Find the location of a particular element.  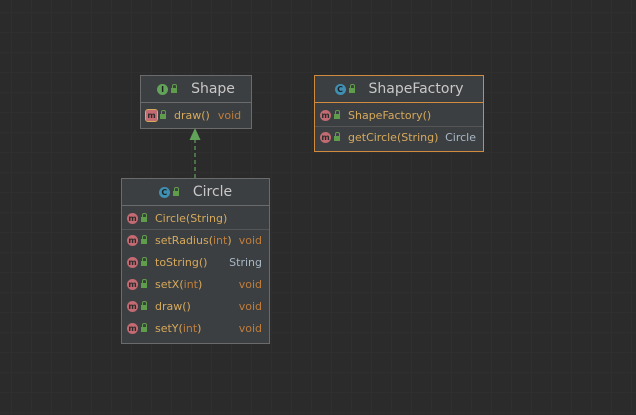

member-name: setX is located at coordinates (167, 284).